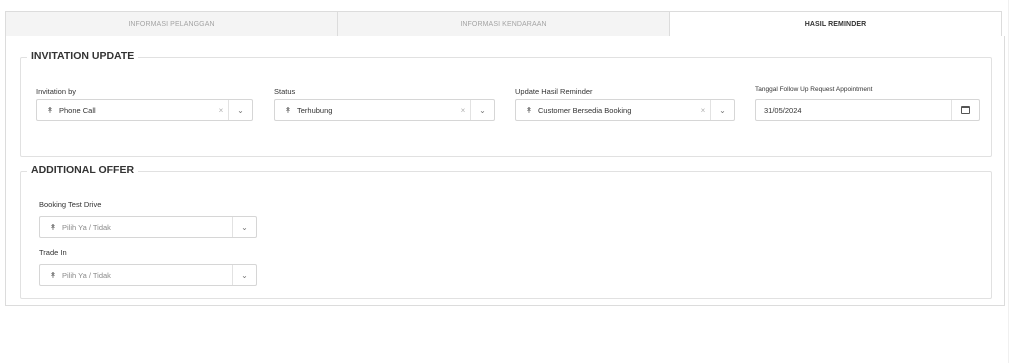 This screenshot has height=363, width=1024. Describe the element at coordinates (148, 227) in the screenshot. I see `booking-test-drive-select: ↟ Pilih Ya / Tidak ⌄` at that location.